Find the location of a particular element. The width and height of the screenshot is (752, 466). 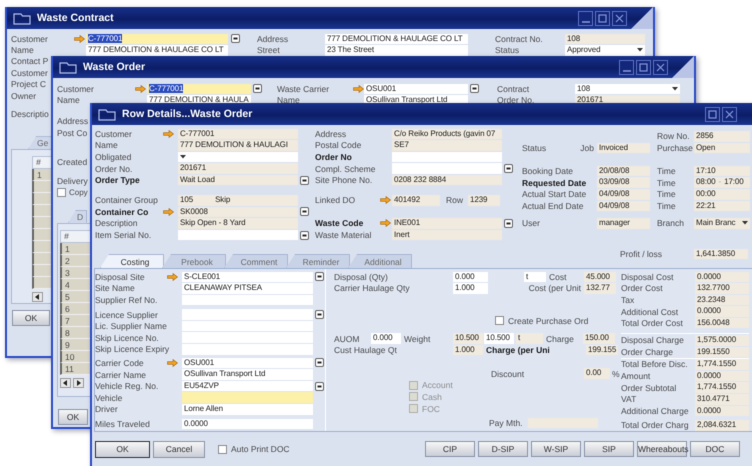

text-field: Invoiced is located at coordinates (623, 148).